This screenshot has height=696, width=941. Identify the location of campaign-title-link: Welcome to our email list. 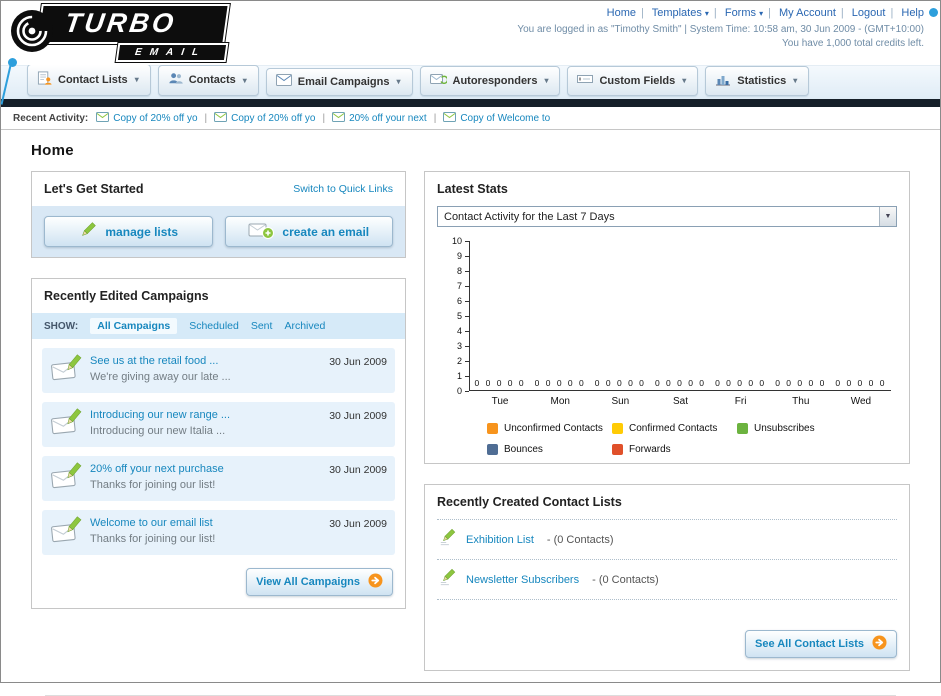
(205, 523).